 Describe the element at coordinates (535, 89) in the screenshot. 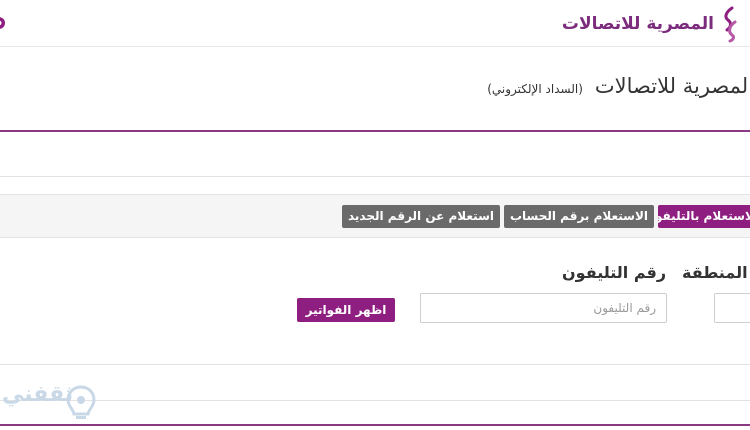

I see `page-subtitle: (السداد الإلكتروني)` at that location.